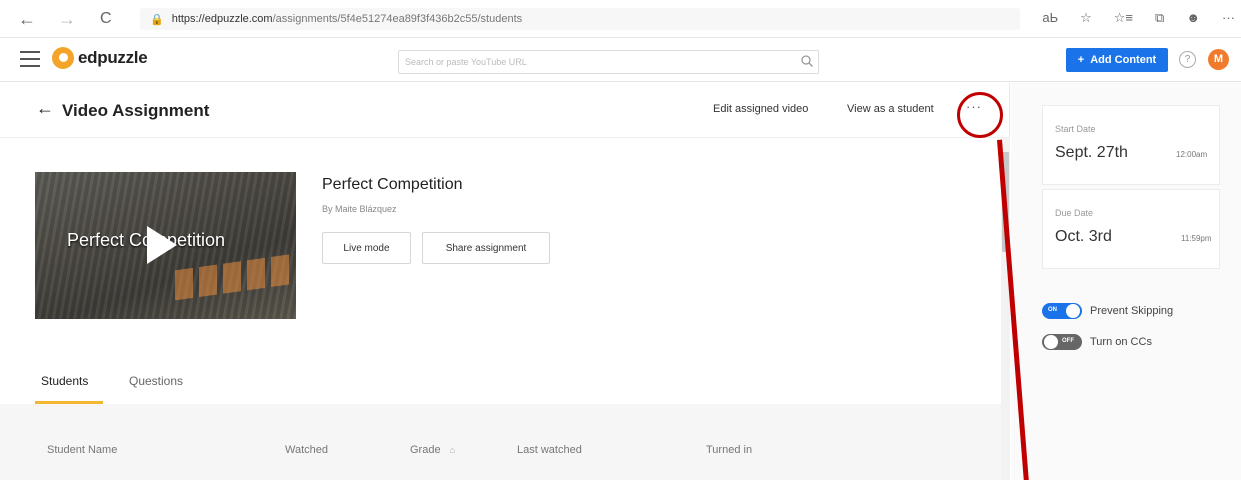  What do you see at coordinates (30, 59) in the screenshot?
I see `menu-icon` at bounding box center [30, 59].